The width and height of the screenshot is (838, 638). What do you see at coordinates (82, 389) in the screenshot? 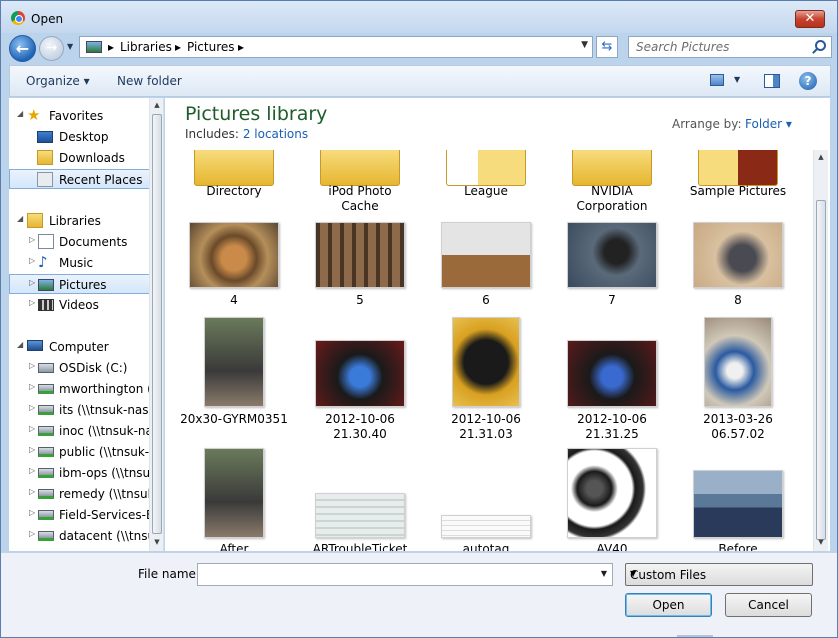
I see `nav-drive: ▷ mworthington (\\` at bounding box center [82, 389].